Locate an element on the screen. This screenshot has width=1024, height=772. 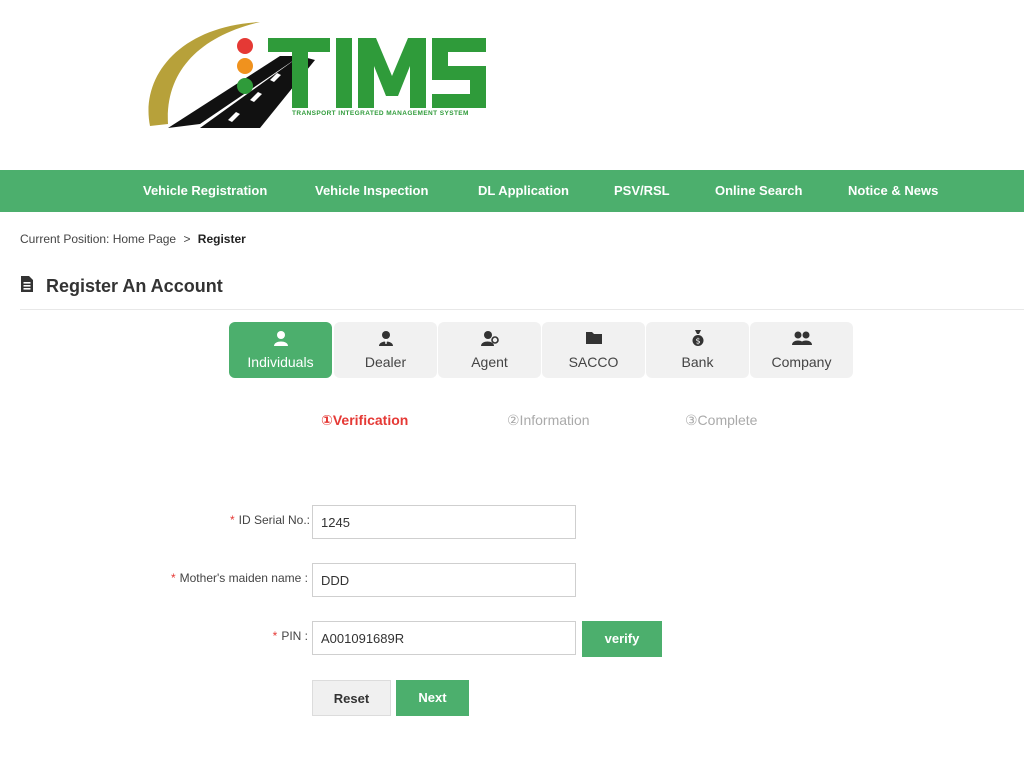
breadcrumb-current: Register is located at coordinates (221, 239).